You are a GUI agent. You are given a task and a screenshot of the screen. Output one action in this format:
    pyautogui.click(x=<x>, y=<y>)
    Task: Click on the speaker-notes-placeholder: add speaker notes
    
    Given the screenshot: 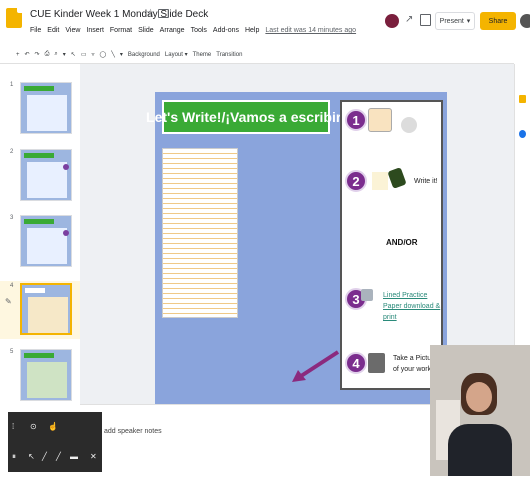 What is the action you would take?
    pyautogui.click(x=133, y=431)
    